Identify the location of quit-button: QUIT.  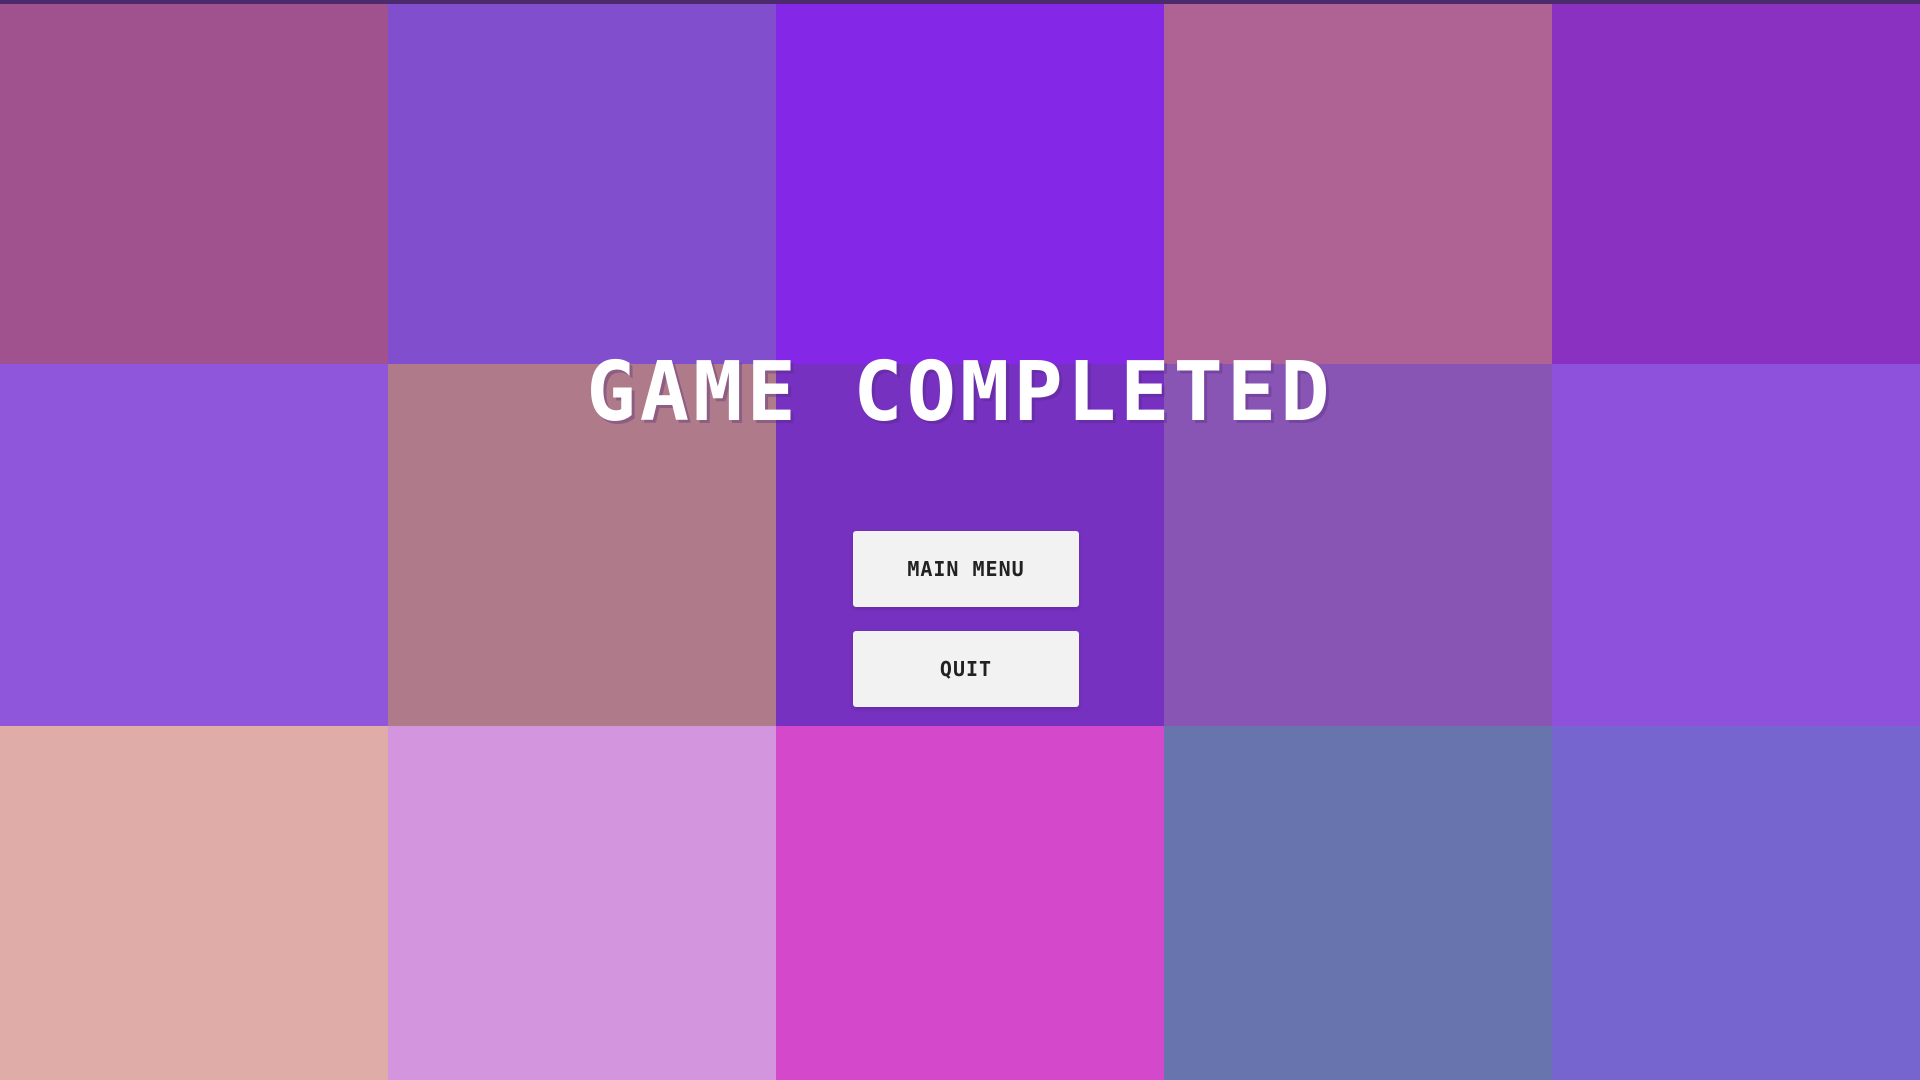
(966, 669).